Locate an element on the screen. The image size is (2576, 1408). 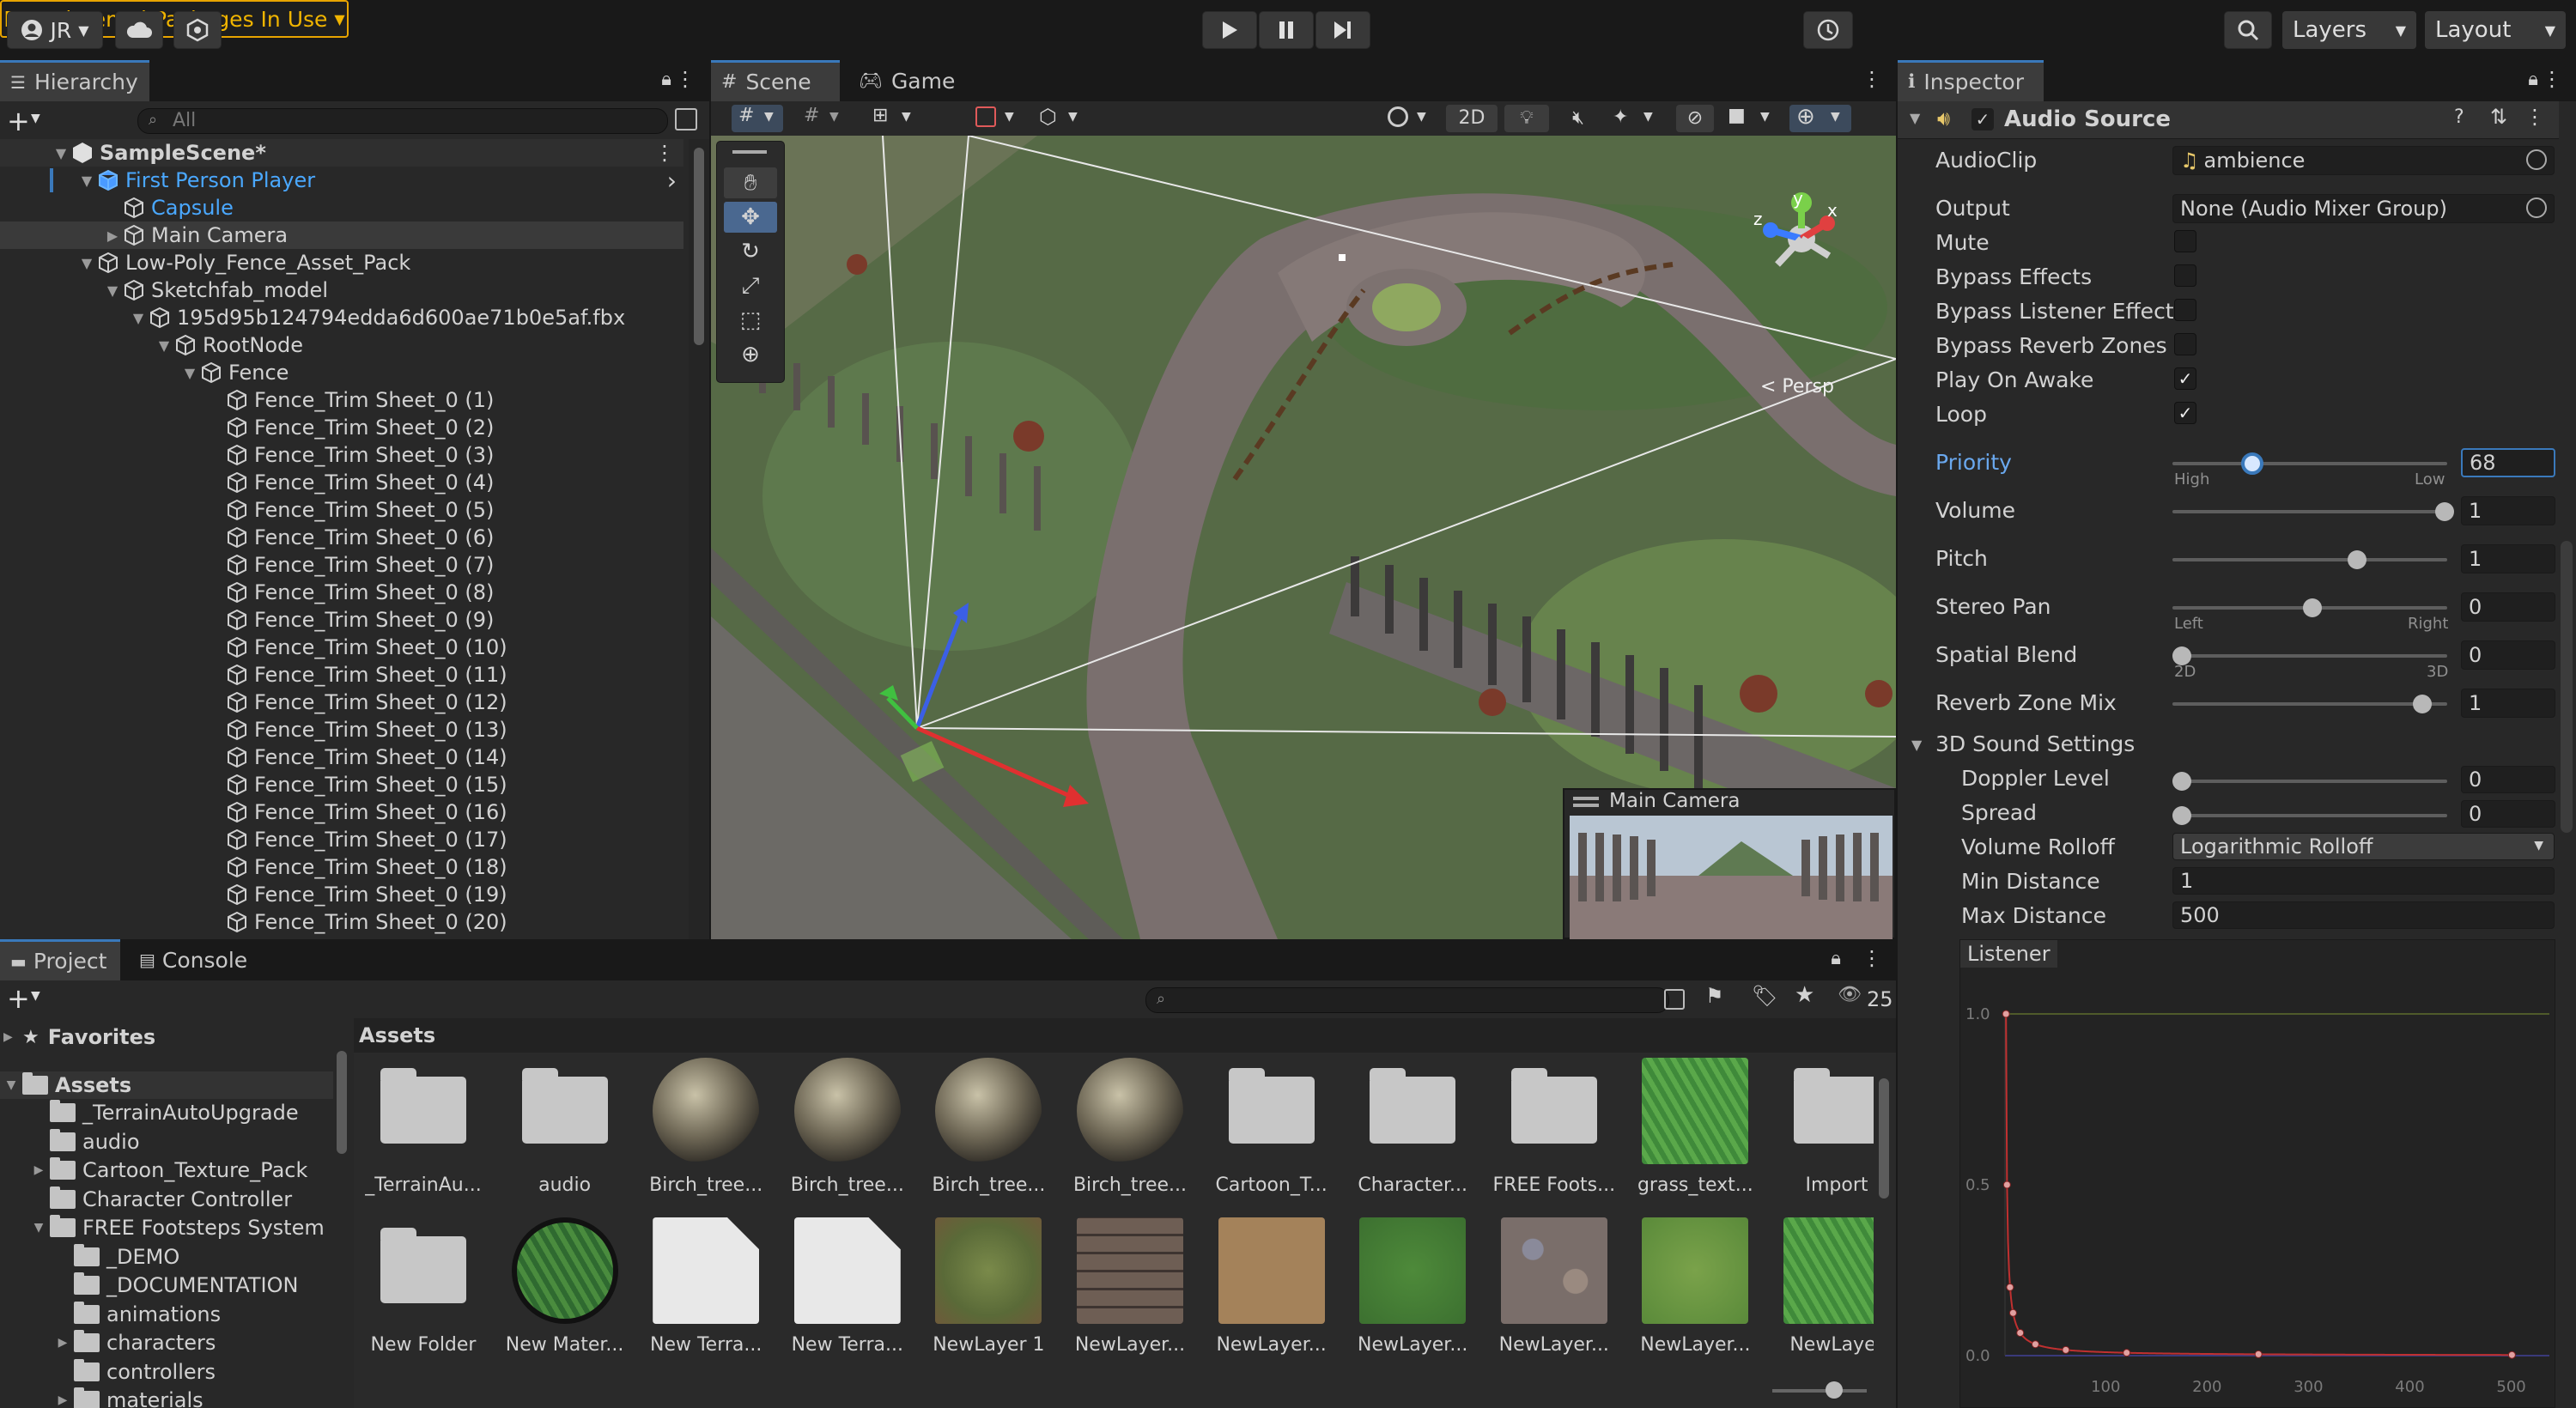
move-tool: ✥ is located at coordinates (750, 217).